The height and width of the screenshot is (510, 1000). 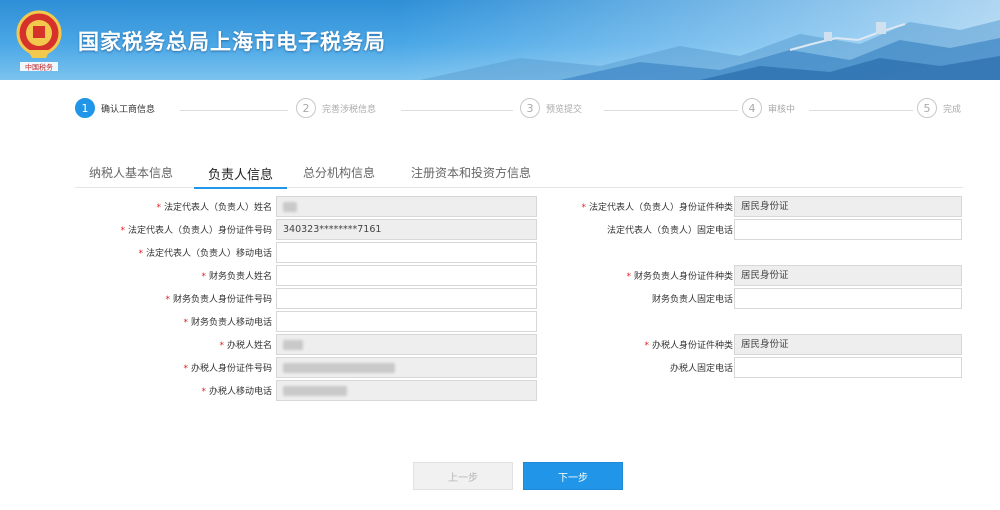 I want to click on finance-head-mobile-input, so click(x=406, y=321).